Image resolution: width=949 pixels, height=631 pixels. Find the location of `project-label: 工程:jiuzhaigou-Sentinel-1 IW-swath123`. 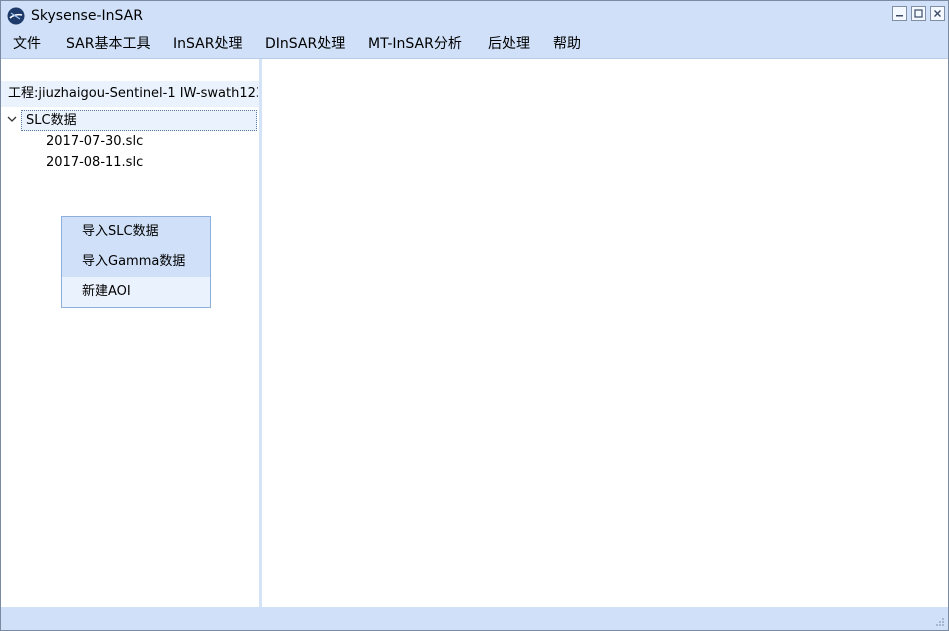

project-label: 工程:jiuzhaigou-Sentinel-1 IW-swath123 is located at coordinates (133, 94).